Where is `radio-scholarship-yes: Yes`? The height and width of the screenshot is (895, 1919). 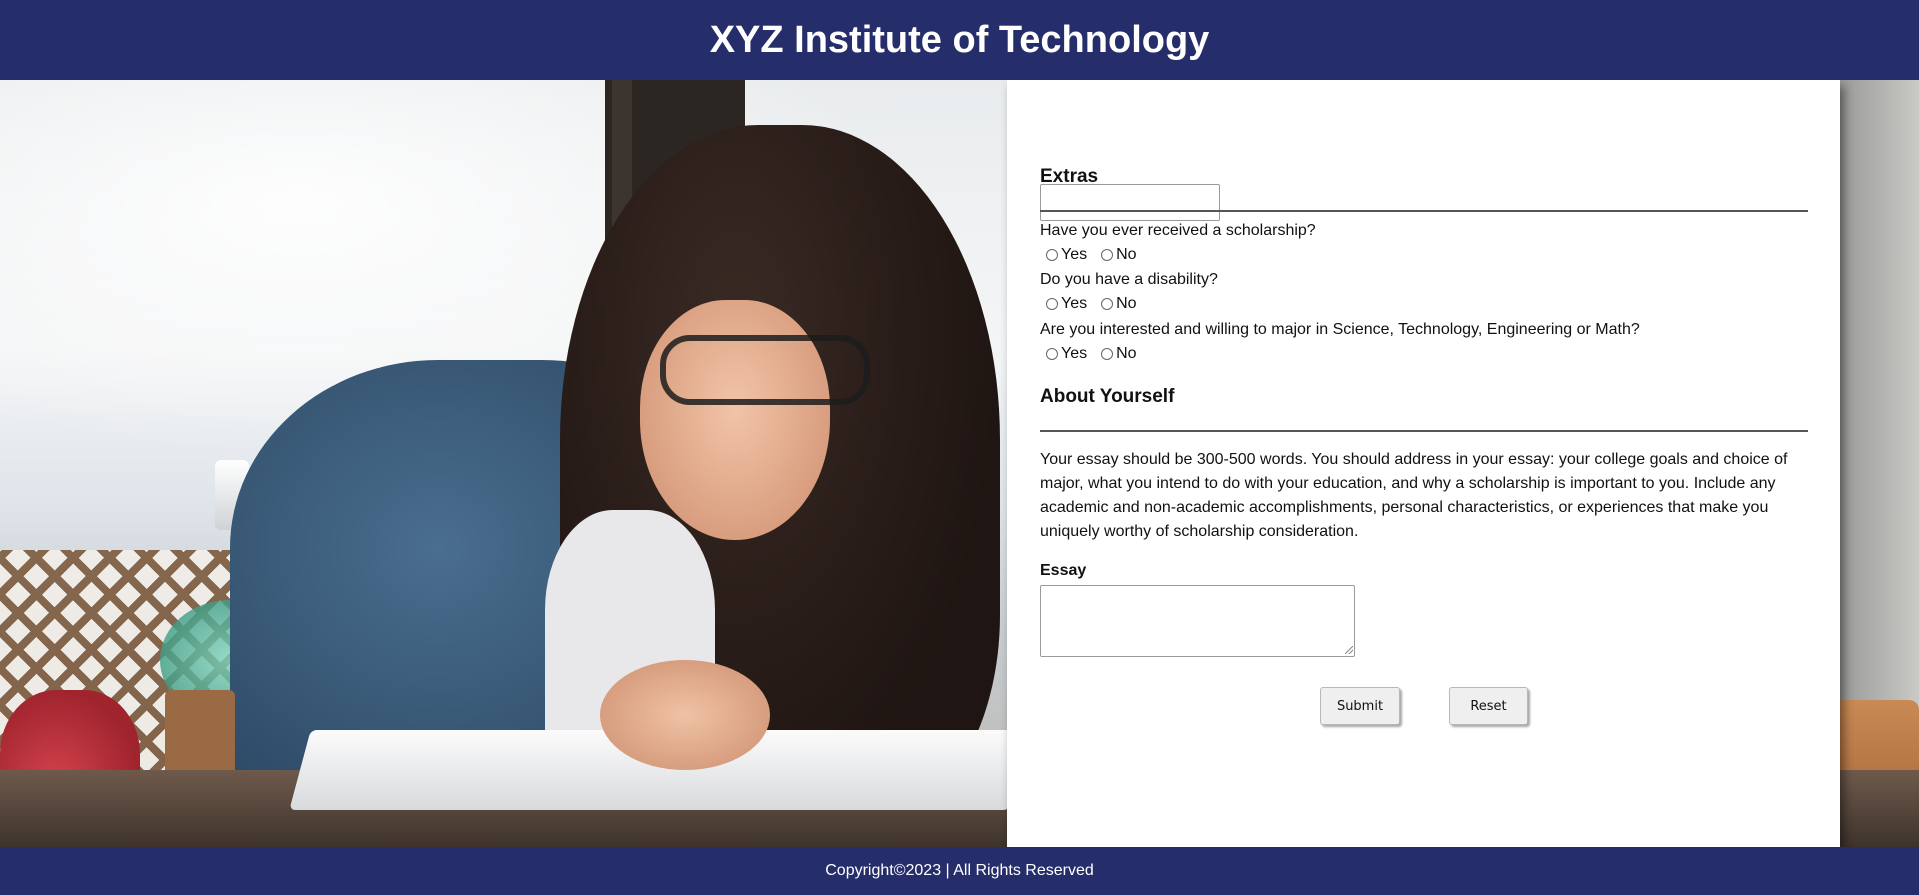 radio-scholarship-yes: Yes is located at coordinates (1063, 255).